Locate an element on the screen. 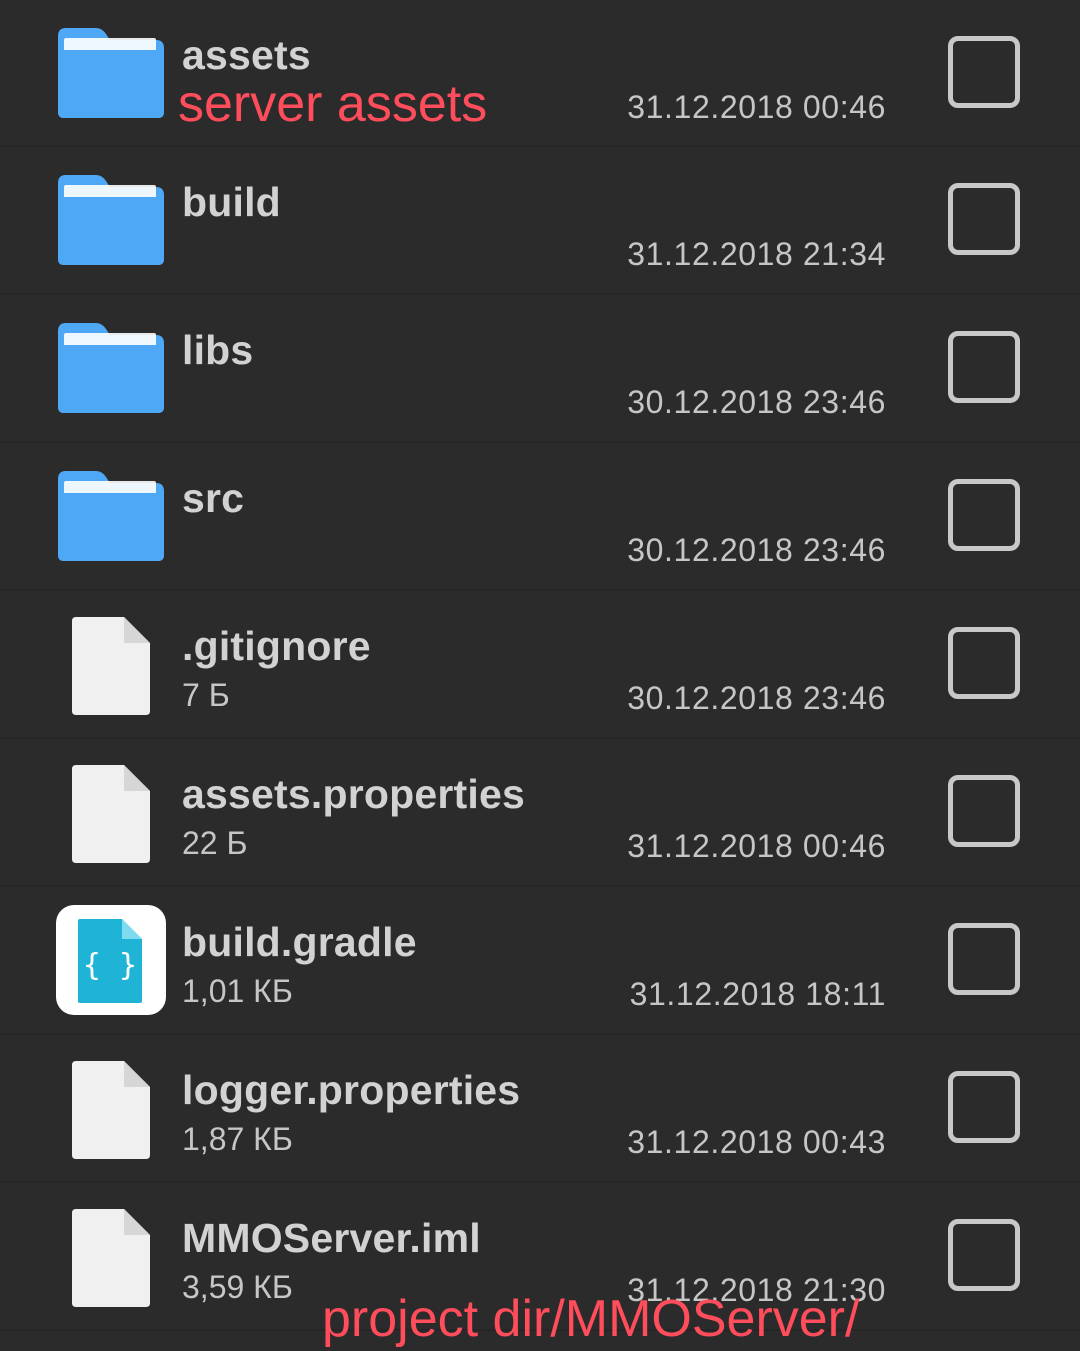 The height and width of the screenshot is (1351, 1080). file-name: build is located at coordinates (231, 202).